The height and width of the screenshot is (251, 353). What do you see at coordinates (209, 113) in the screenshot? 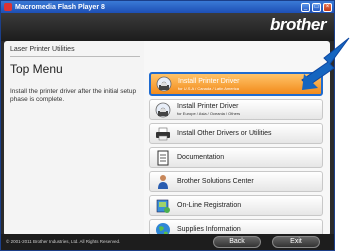
I see `menu-item-sublabel: for Europe / Asia / Oceania / Others` at bounding box center [209, 113].